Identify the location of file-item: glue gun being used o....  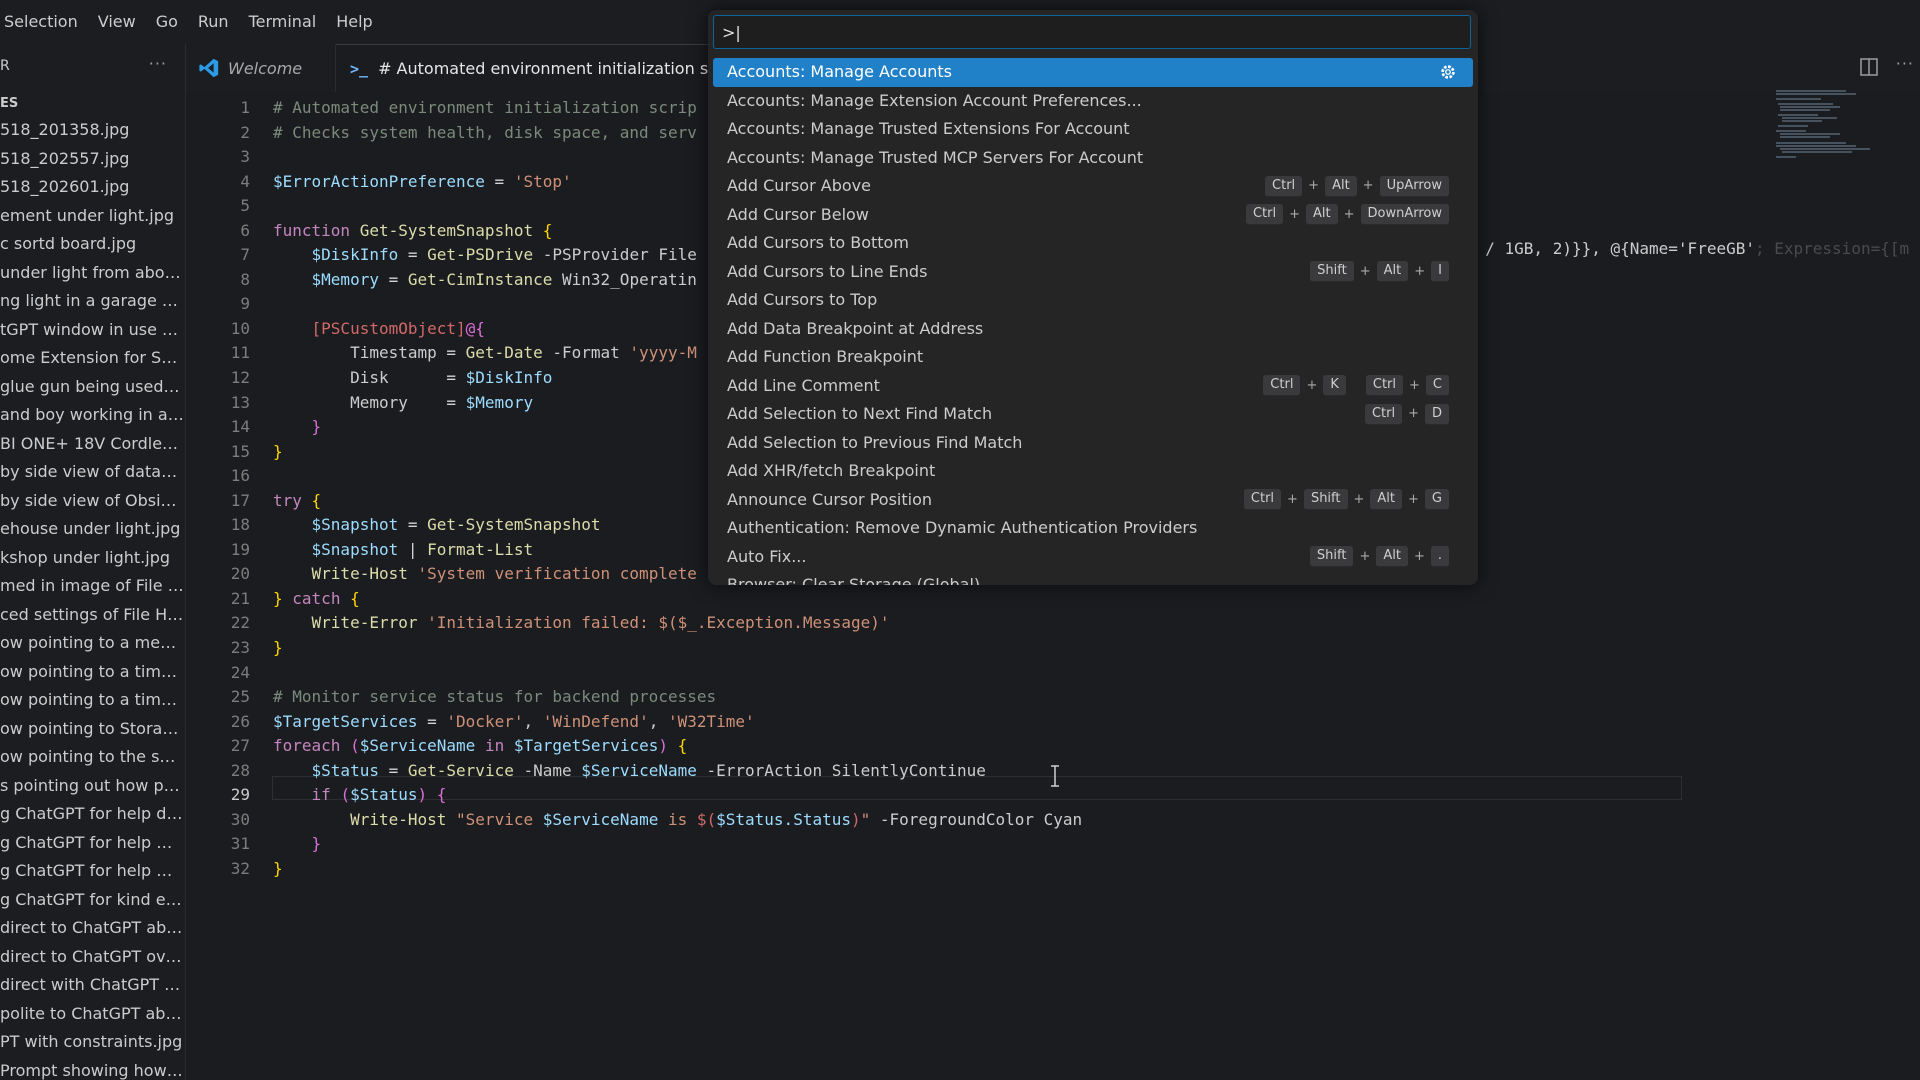
(92, 387).